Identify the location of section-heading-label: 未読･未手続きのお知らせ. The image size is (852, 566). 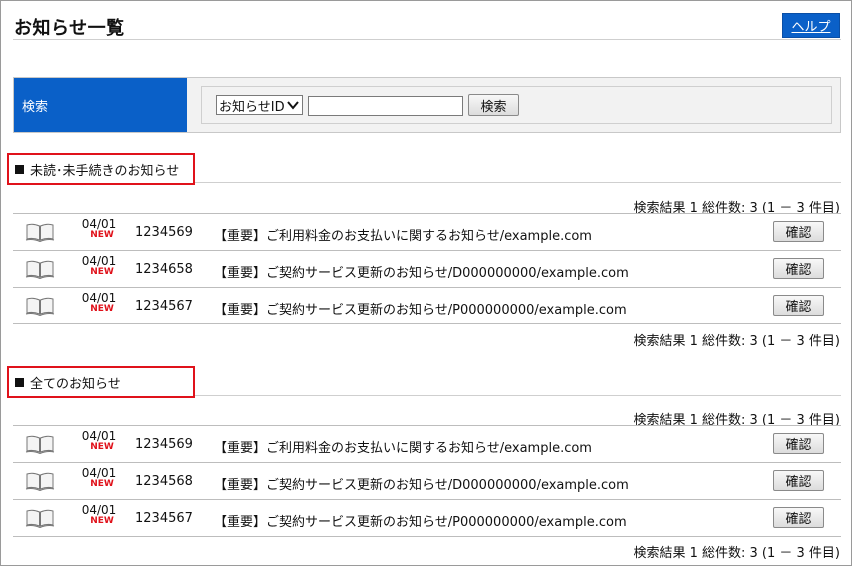
(105, 171).